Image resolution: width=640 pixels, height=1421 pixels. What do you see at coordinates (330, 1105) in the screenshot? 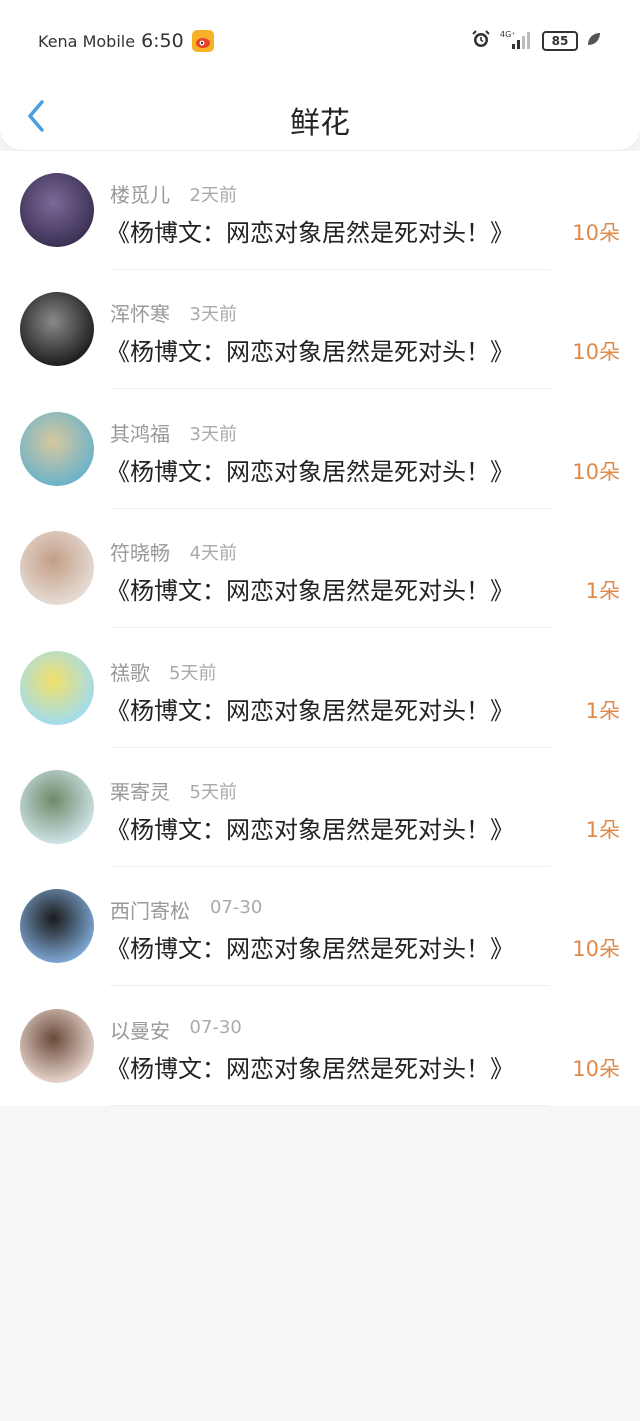
I see `divider` at bounding box center [330, 1105].